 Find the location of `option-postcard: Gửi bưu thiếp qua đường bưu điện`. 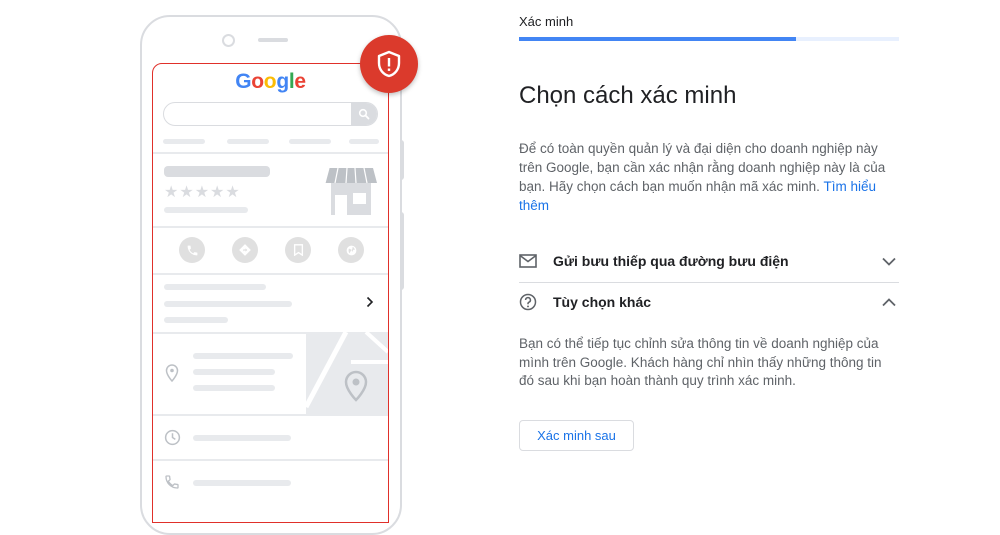

option-postcard: Gửi bưu thiếp qua đường bưu điện is located at coordinates (709, 261).